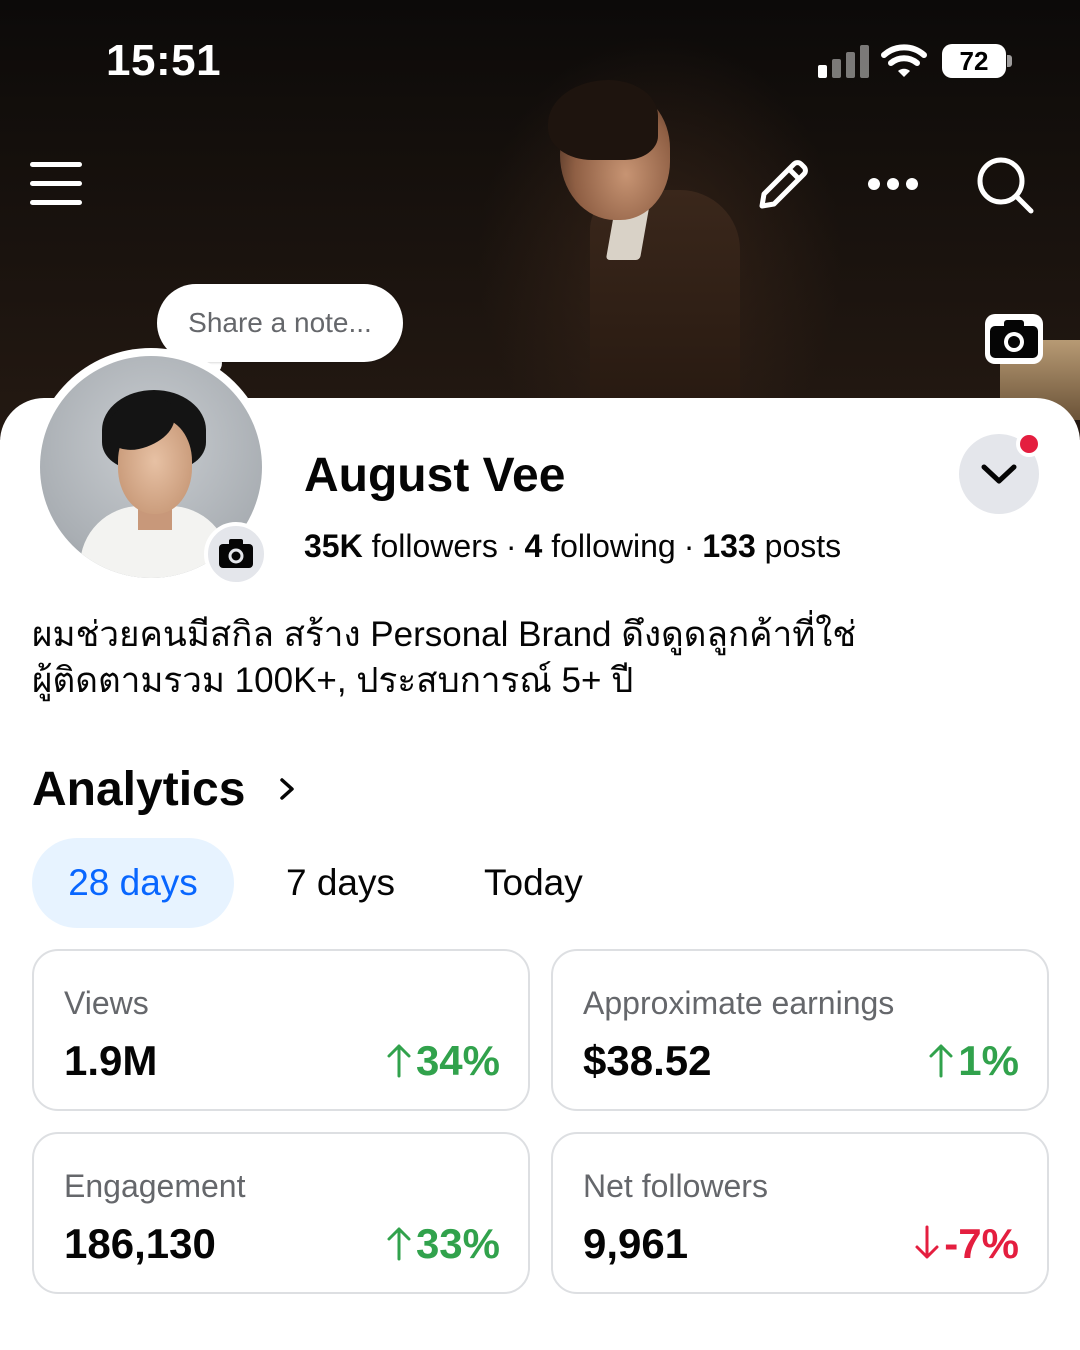 The image size is (1080, 1350). I want to click on search-icon, so click(1005, 185).